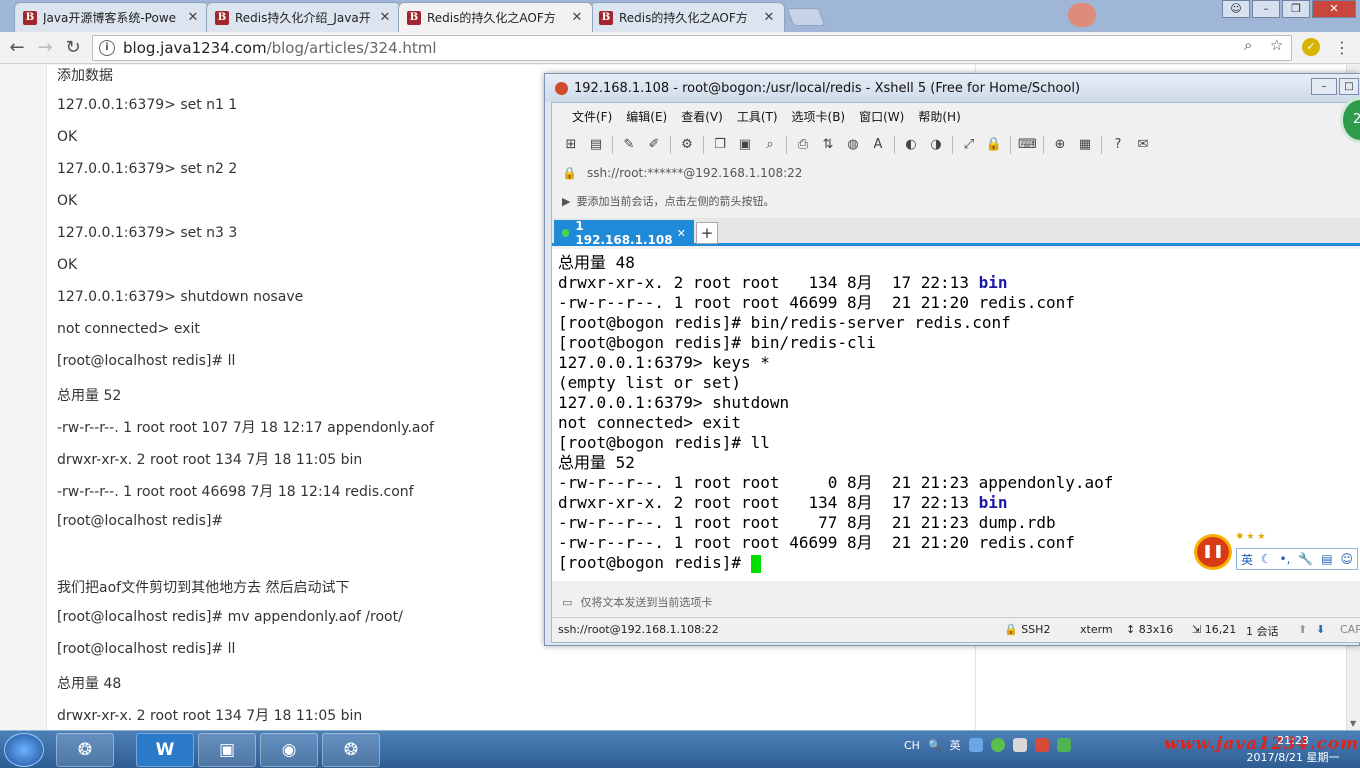 This screenshot has width=1360, height=768. Describe the element at coordinates (1118, 145) in the screenshot. I see `help-icon: ?` at that location.